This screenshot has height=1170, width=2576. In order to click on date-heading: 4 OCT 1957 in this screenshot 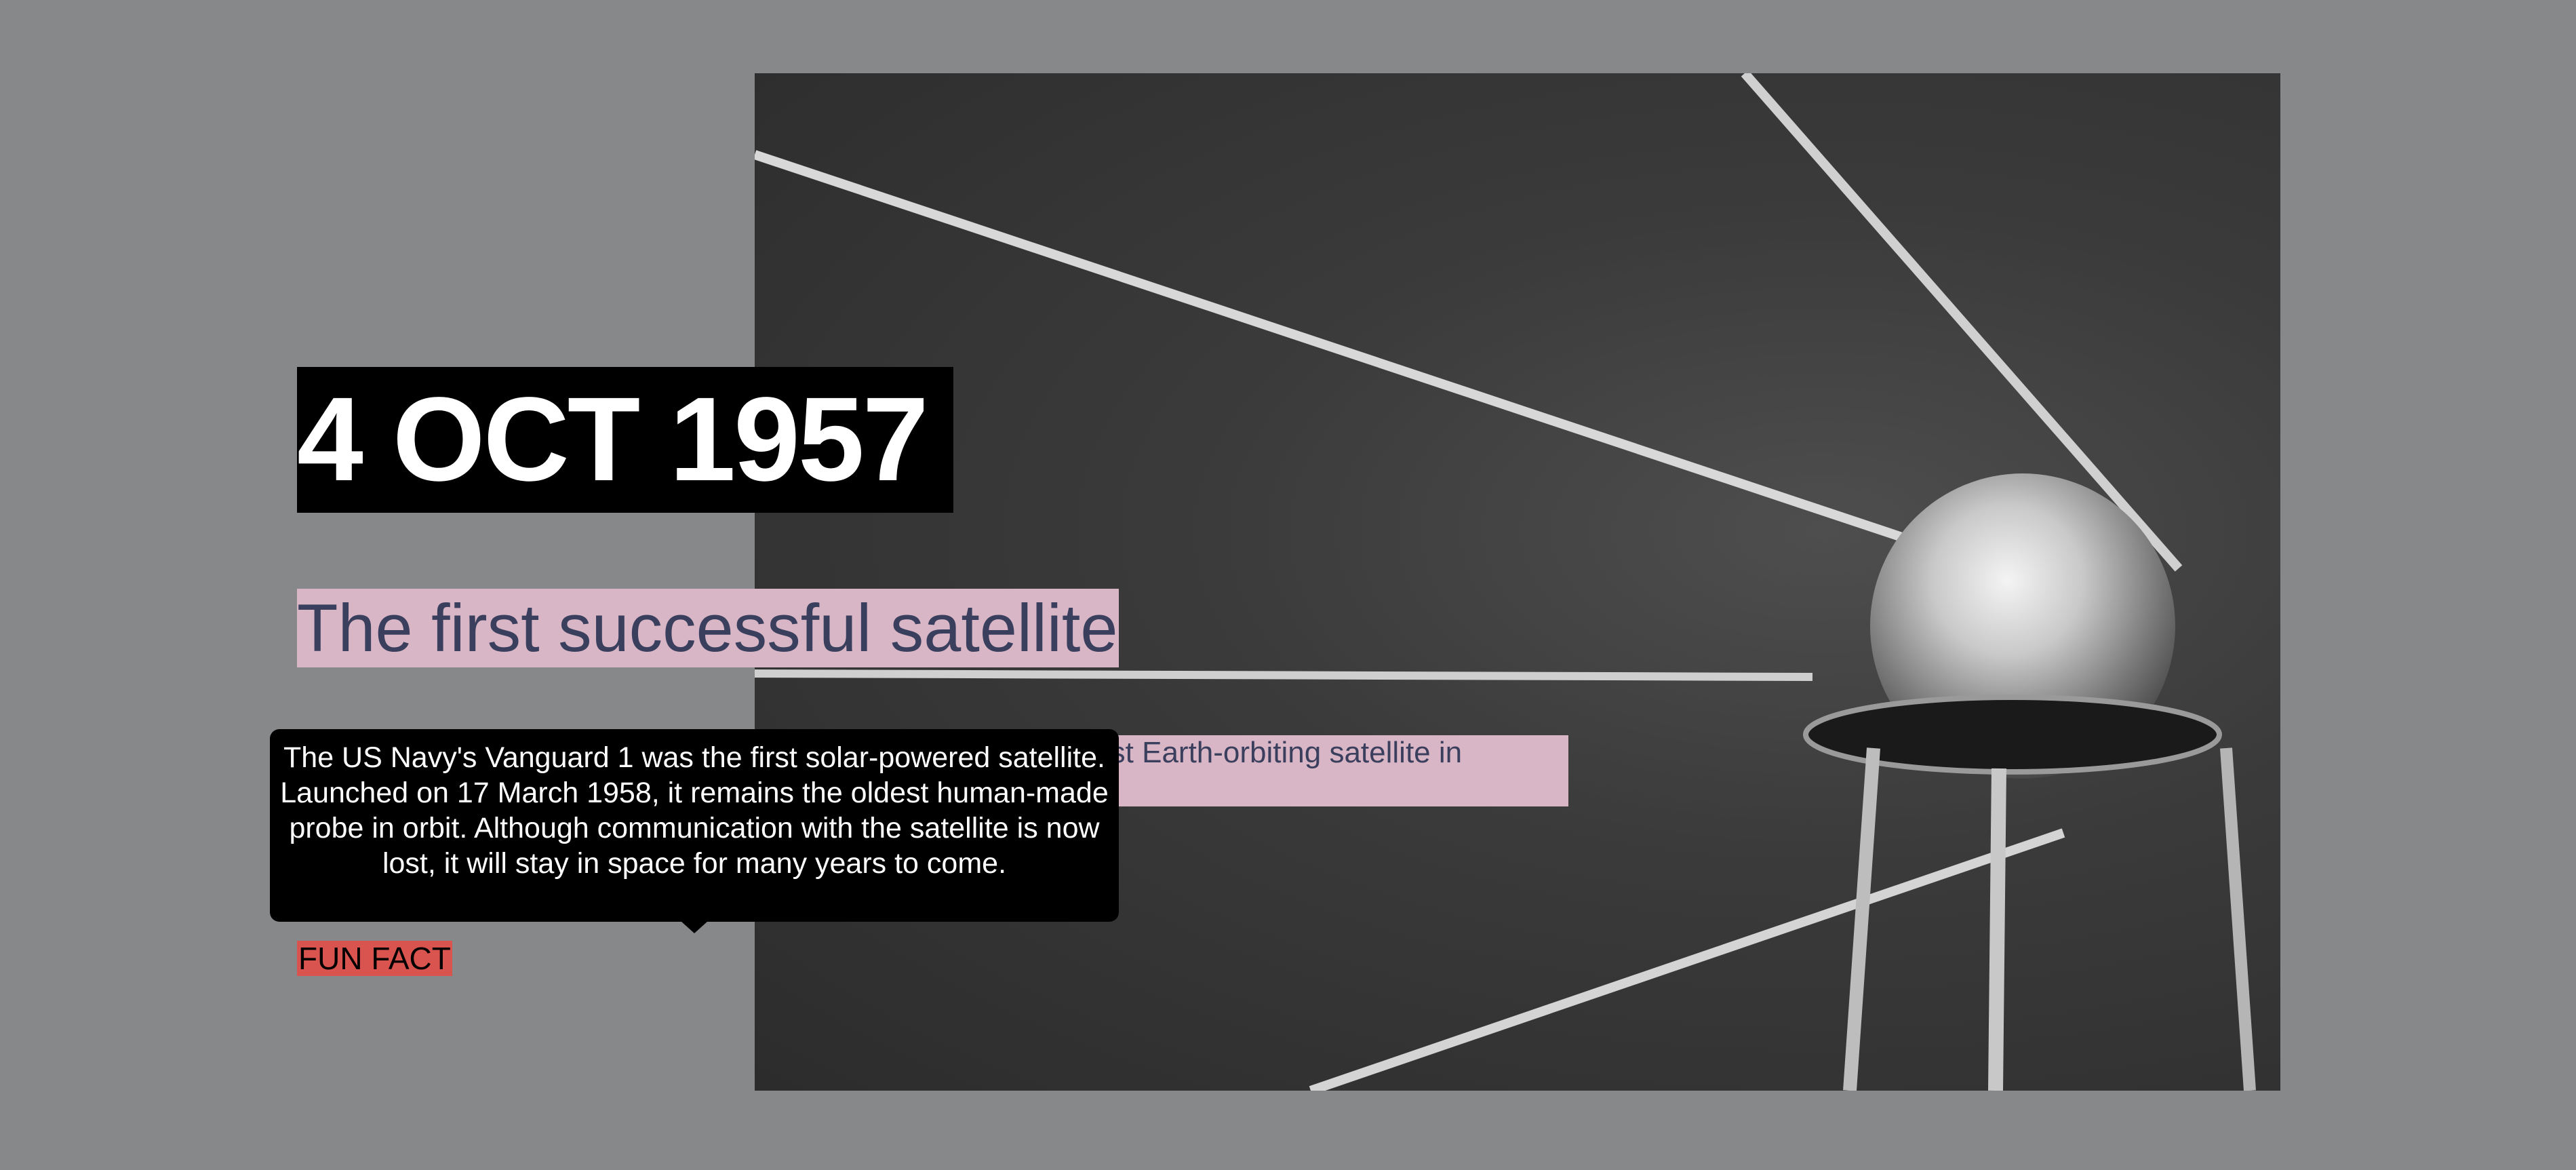, I will do `click(625, 440)`.